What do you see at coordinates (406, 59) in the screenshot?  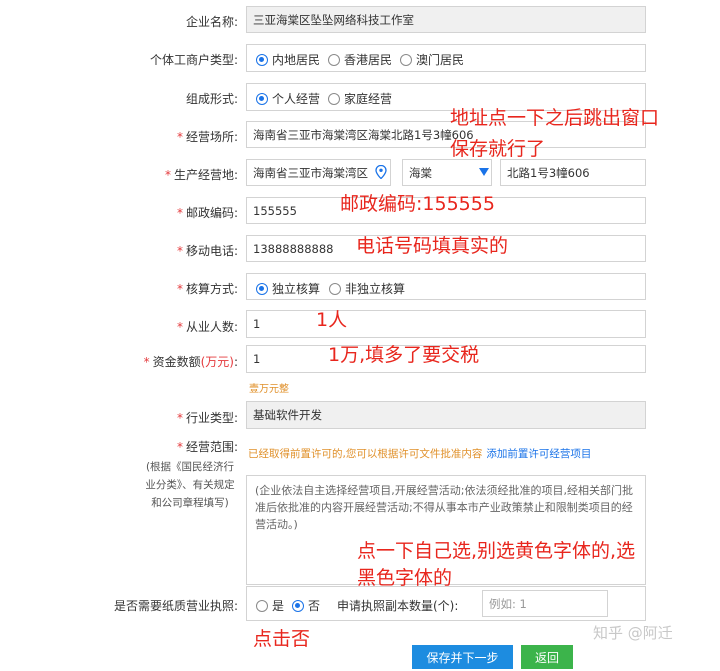 I see `radio-macau-indicator` at bounding box center [406, 59].